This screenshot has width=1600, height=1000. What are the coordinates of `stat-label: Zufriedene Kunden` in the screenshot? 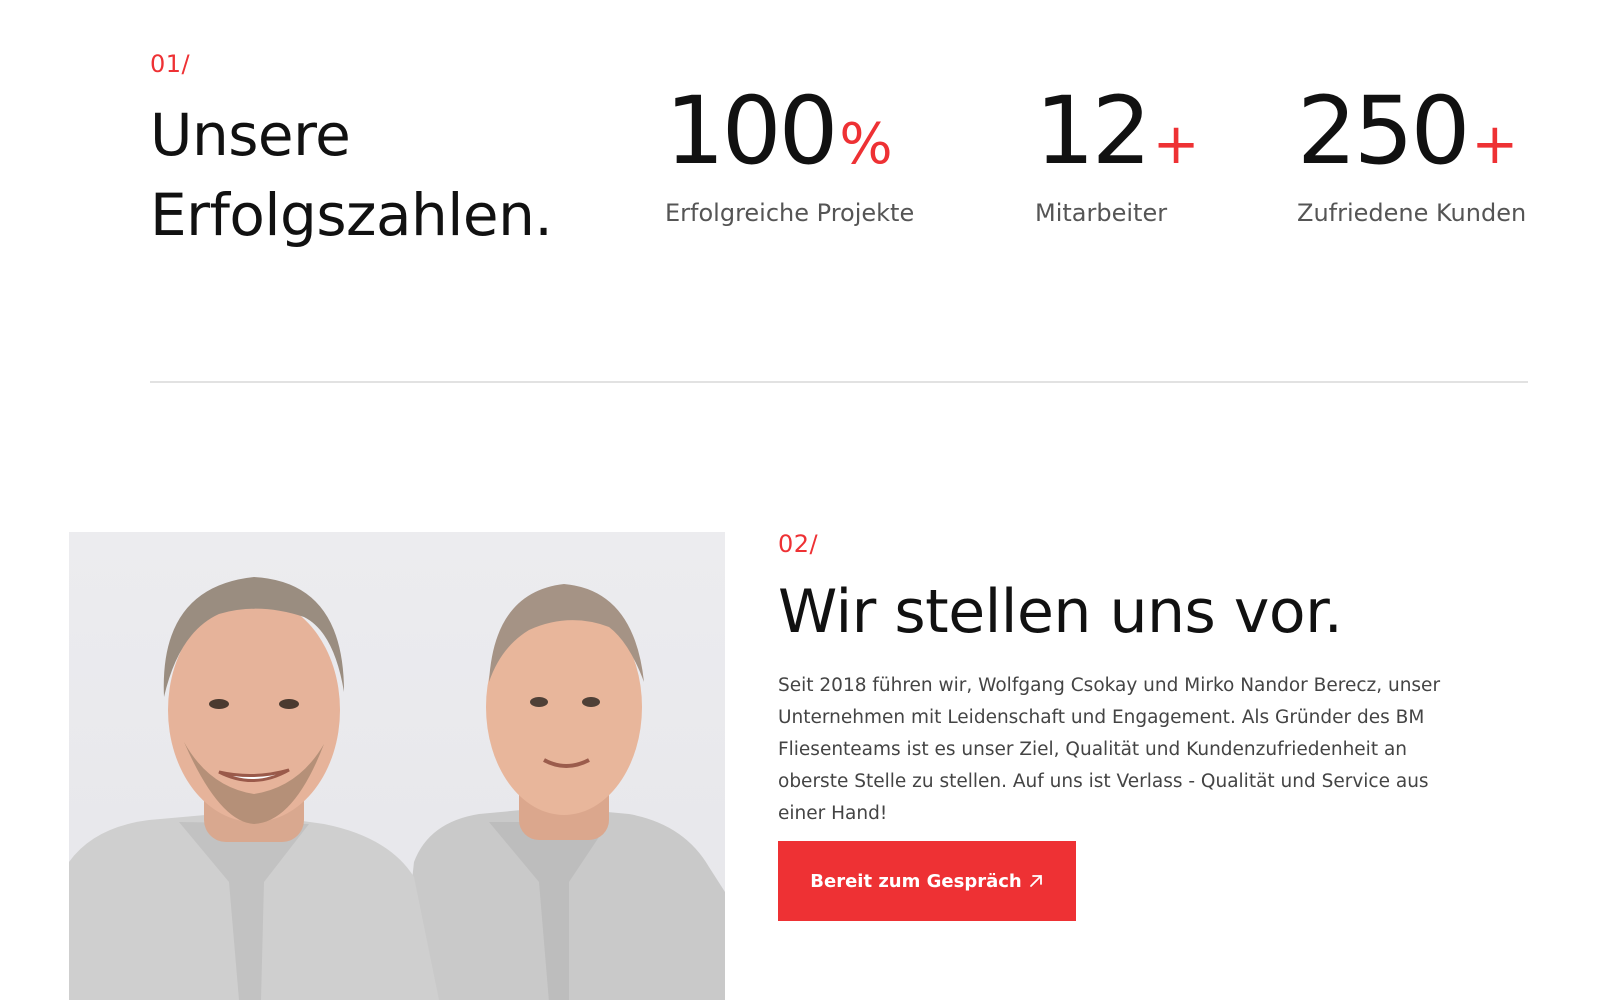 It's located at (1412, 213).